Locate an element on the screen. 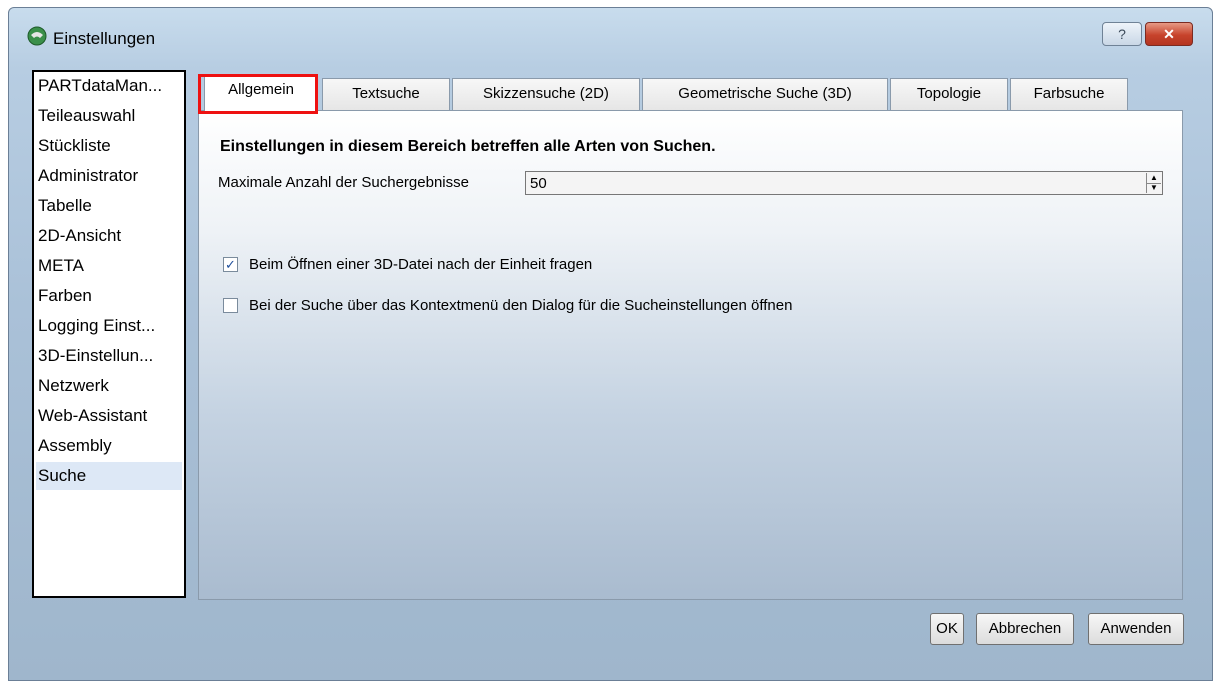  sidebar-item-assembly: Assembly is located at coordinates (109, 446).